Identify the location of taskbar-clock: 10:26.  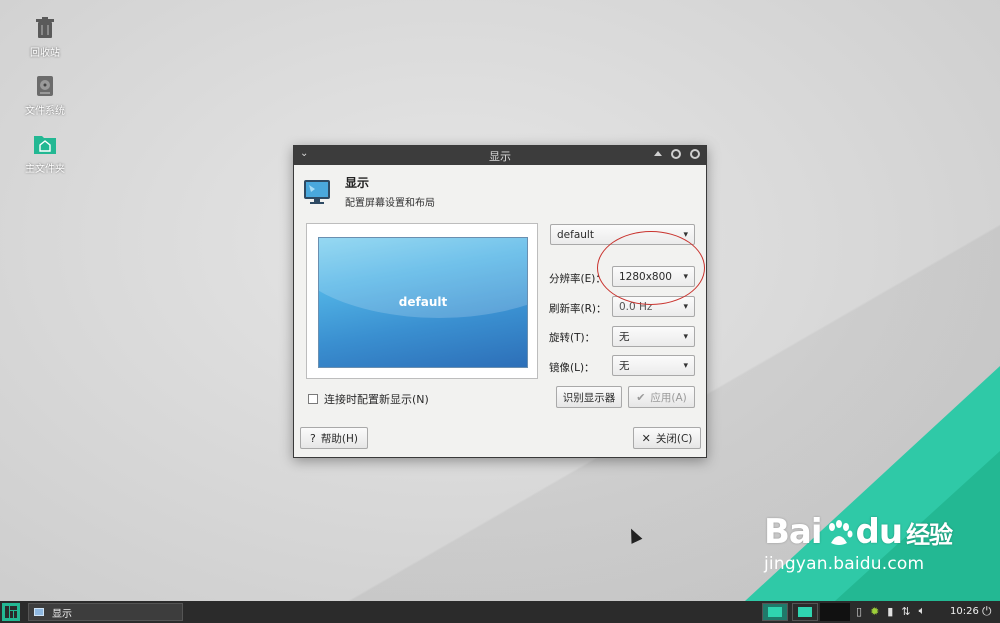
(964, 611).